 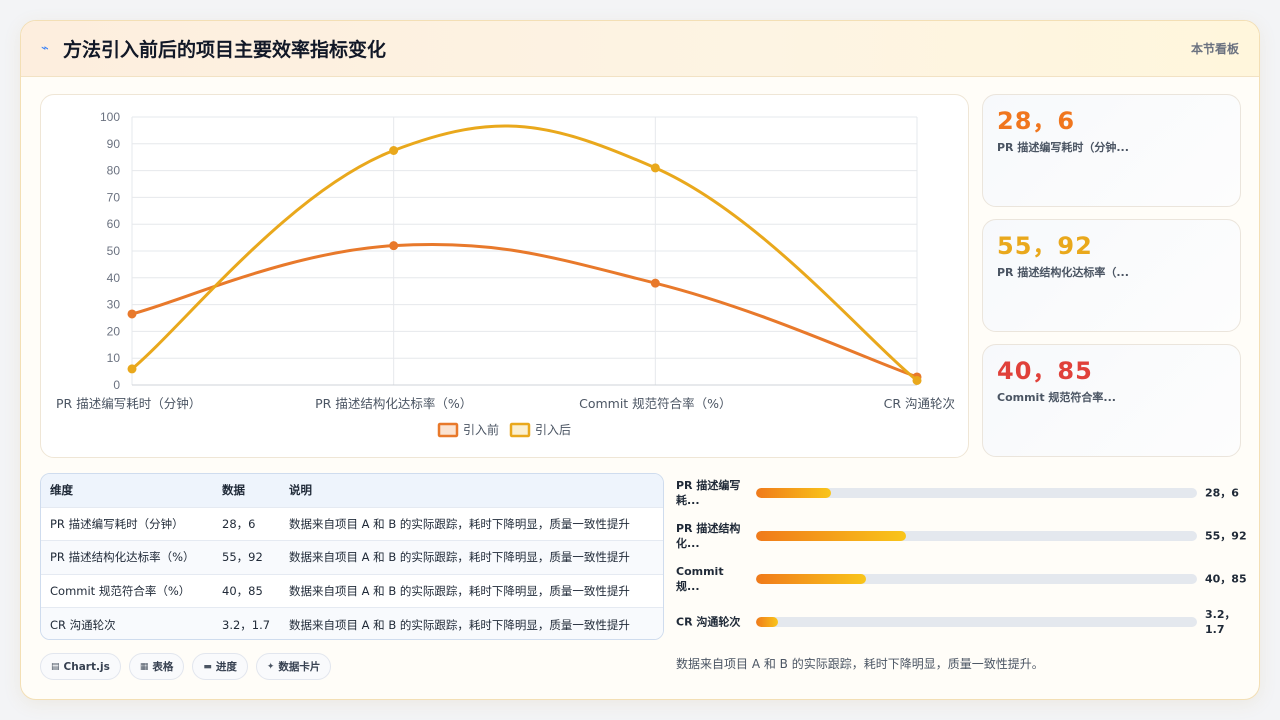 What do you see at coordinates (114, 305) in the screenshot?
I see `y-tick-label: 30` at bounding box center [114, 305].